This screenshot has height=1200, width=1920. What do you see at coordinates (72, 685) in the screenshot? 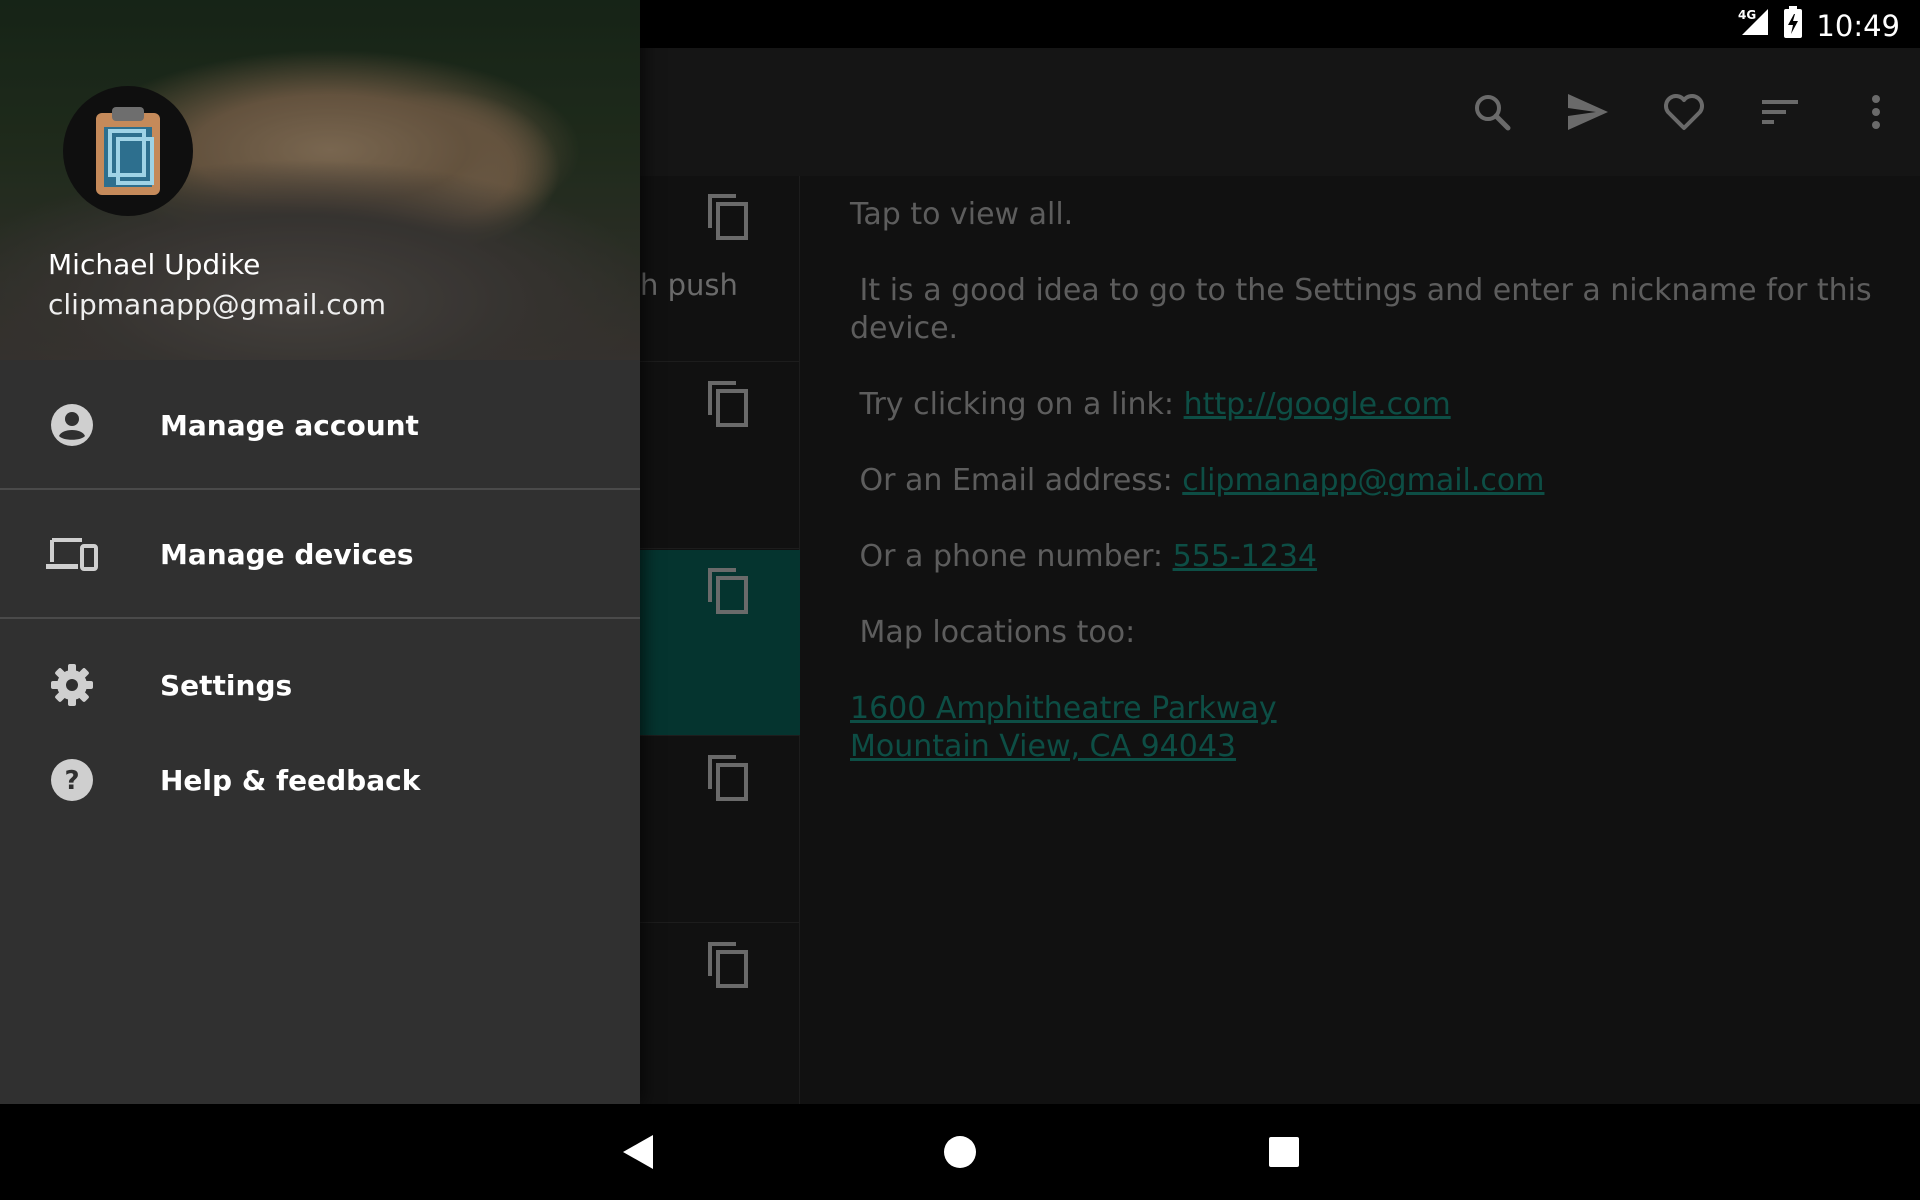
I see `gear-icon` at bounding box center [72, 685].